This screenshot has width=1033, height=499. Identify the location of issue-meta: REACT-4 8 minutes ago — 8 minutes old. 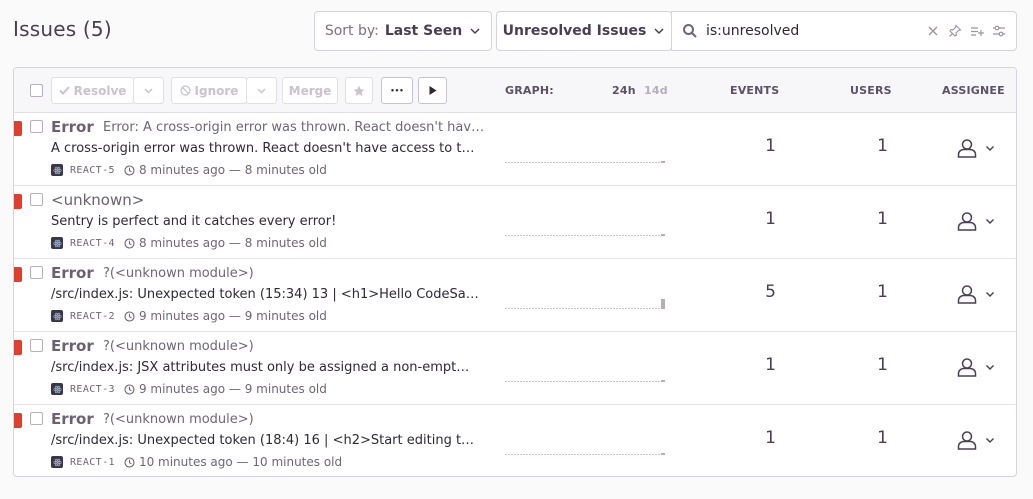
(189, 243).